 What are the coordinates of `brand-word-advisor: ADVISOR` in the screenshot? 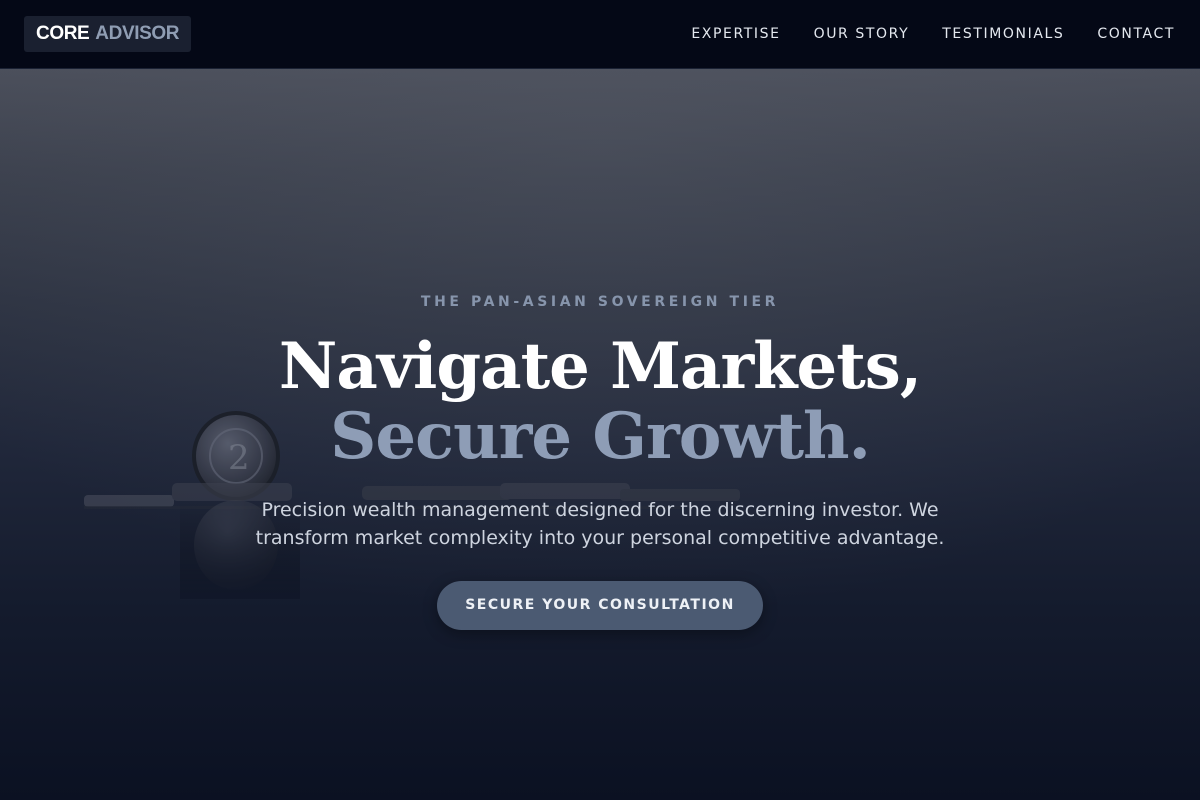 It's located at (137, 33).